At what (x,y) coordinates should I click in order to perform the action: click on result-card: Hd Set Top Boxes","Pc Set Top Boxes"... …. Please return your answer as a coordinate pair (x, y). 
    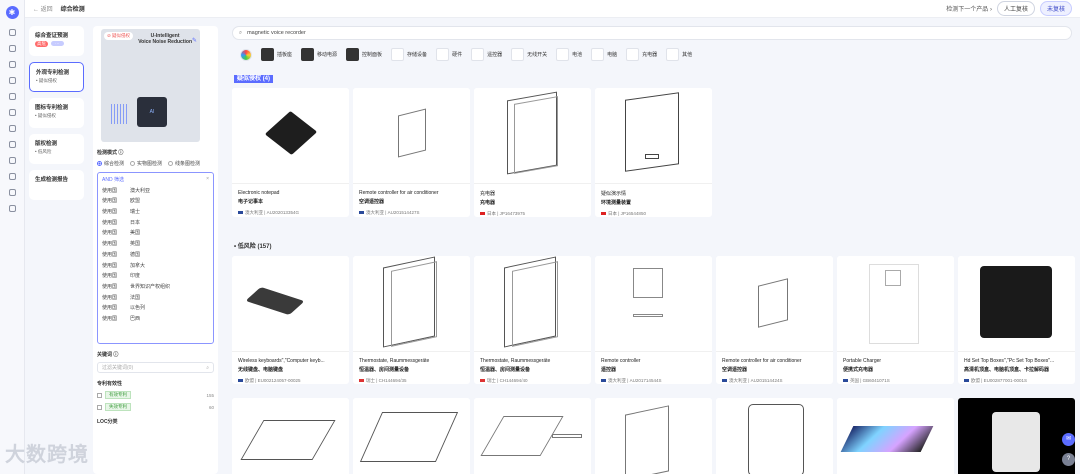
    Looking at the image, I should click on (1016, 320).